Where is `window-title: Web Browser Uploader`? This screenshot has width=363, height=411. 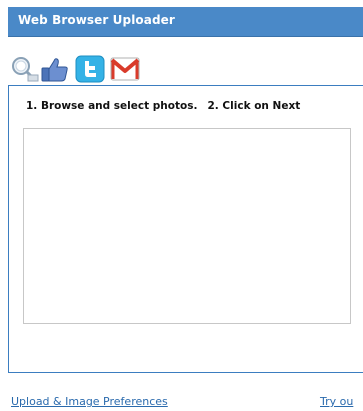
window-title: Web Browser Uploader is located at coordinates (96, 20).